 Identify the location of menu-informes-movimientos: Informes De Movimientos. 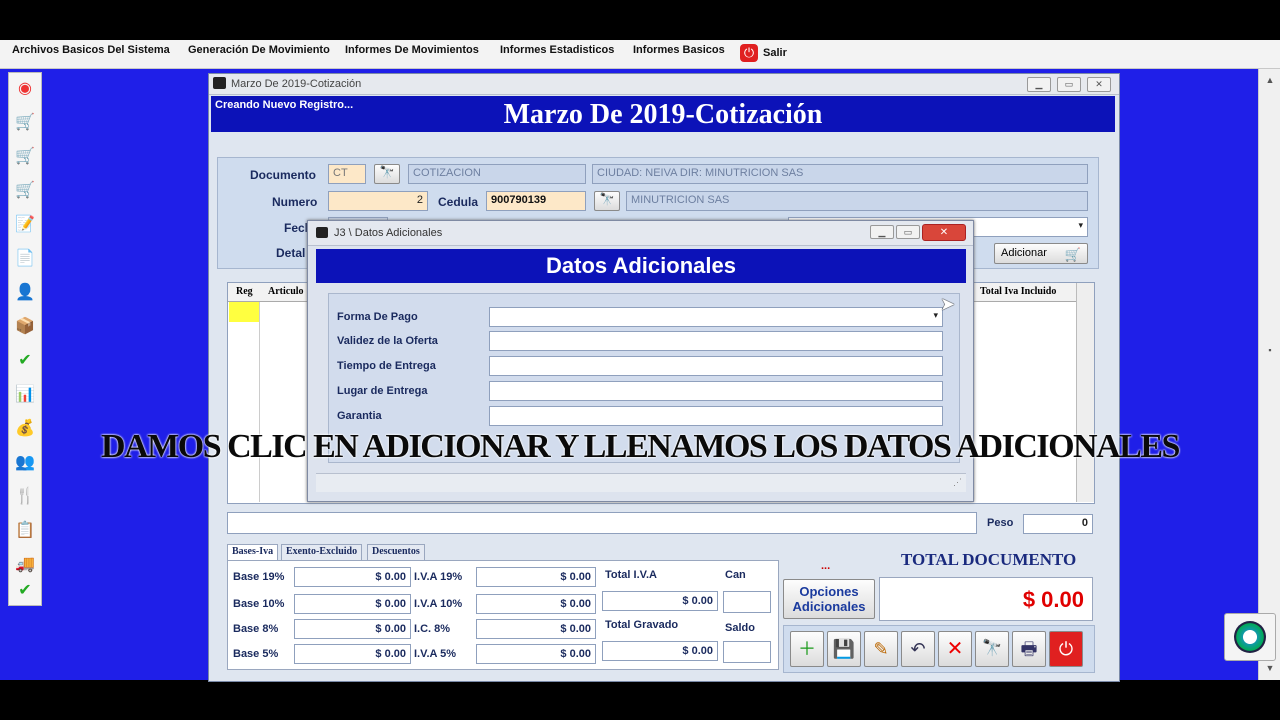
(412, 50).